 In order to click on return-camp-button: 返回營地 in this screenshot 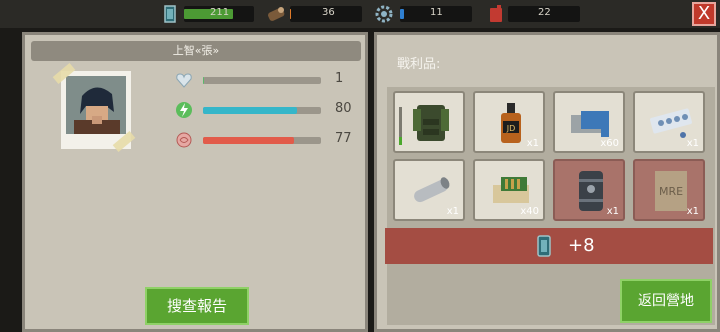, I will do `click(666, 301)`.